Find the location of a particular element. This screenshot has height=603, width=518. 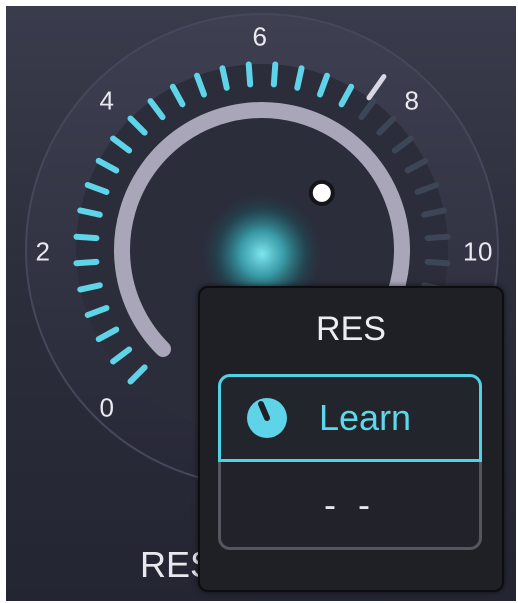

scale-label-8: 8 is located at coordinates (412, 100).